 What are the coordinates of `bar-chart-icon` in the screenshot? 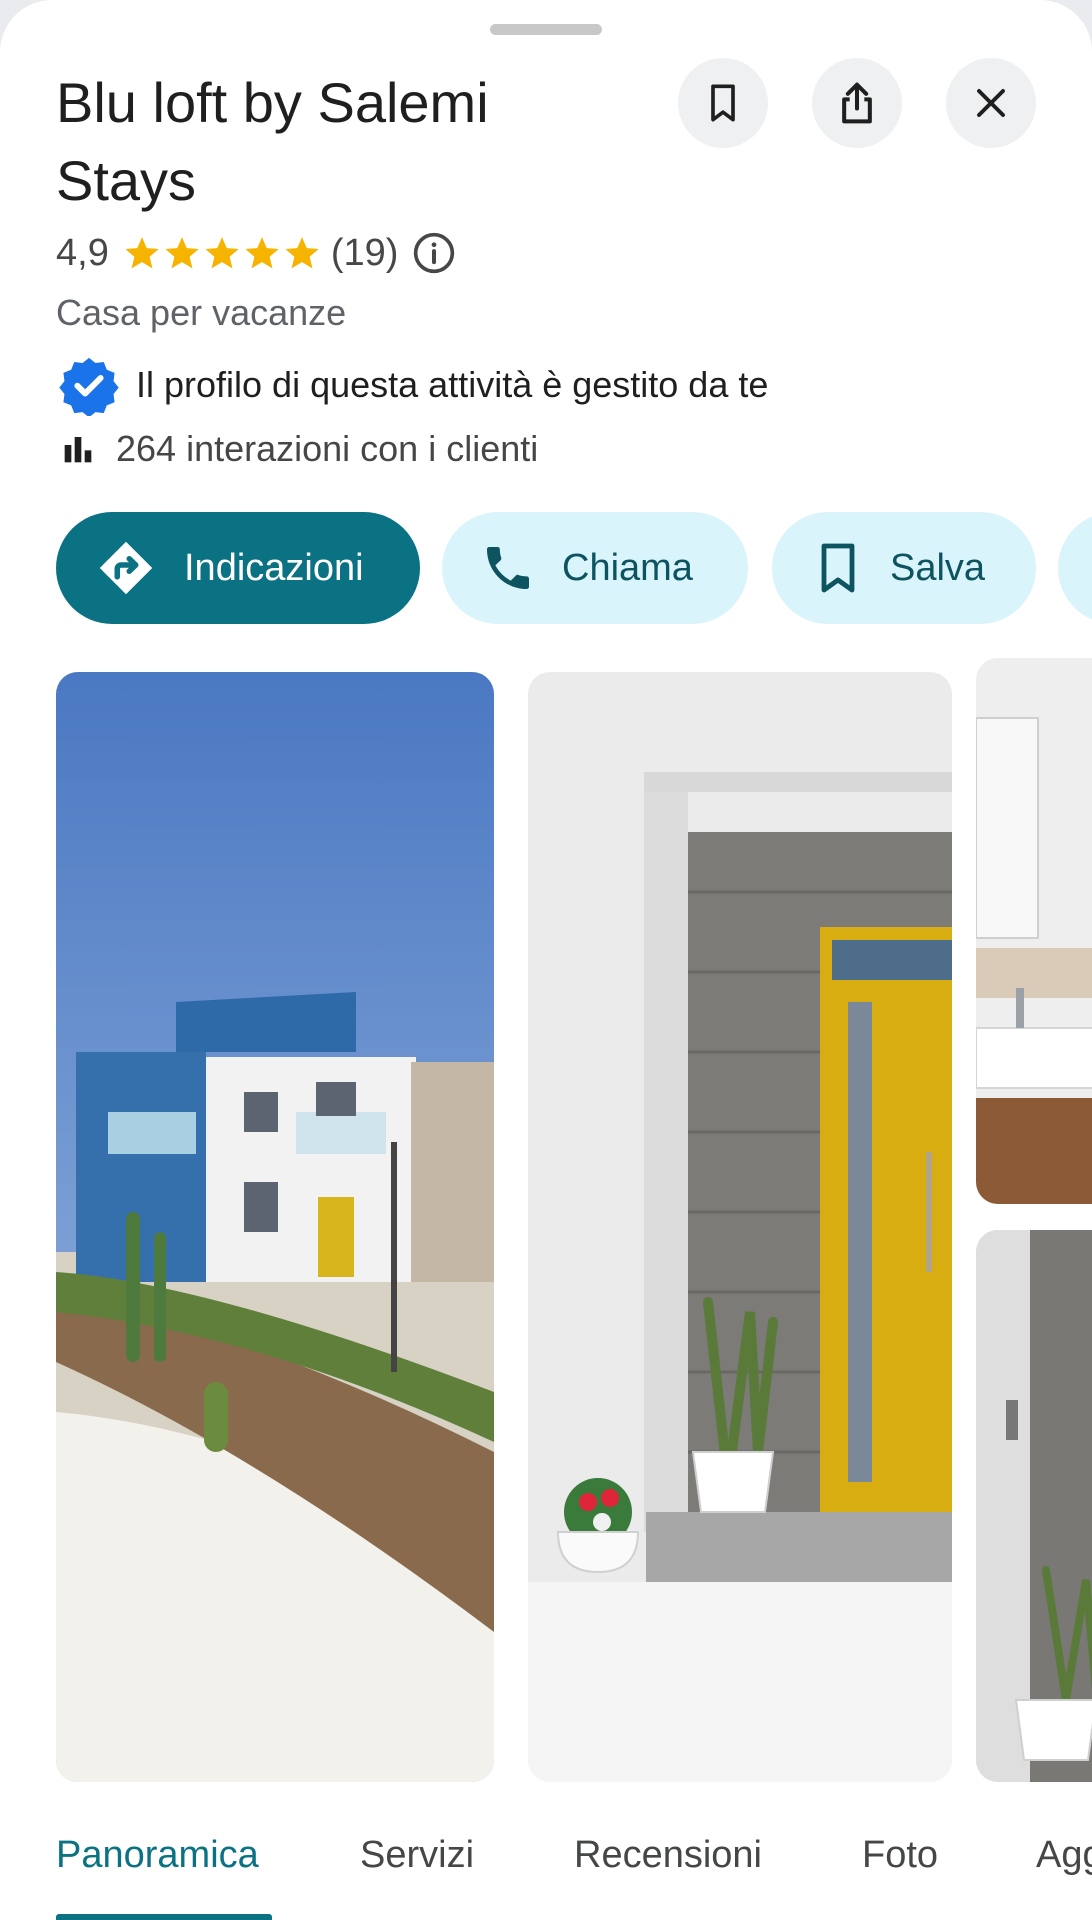 It's located at (78, 450).